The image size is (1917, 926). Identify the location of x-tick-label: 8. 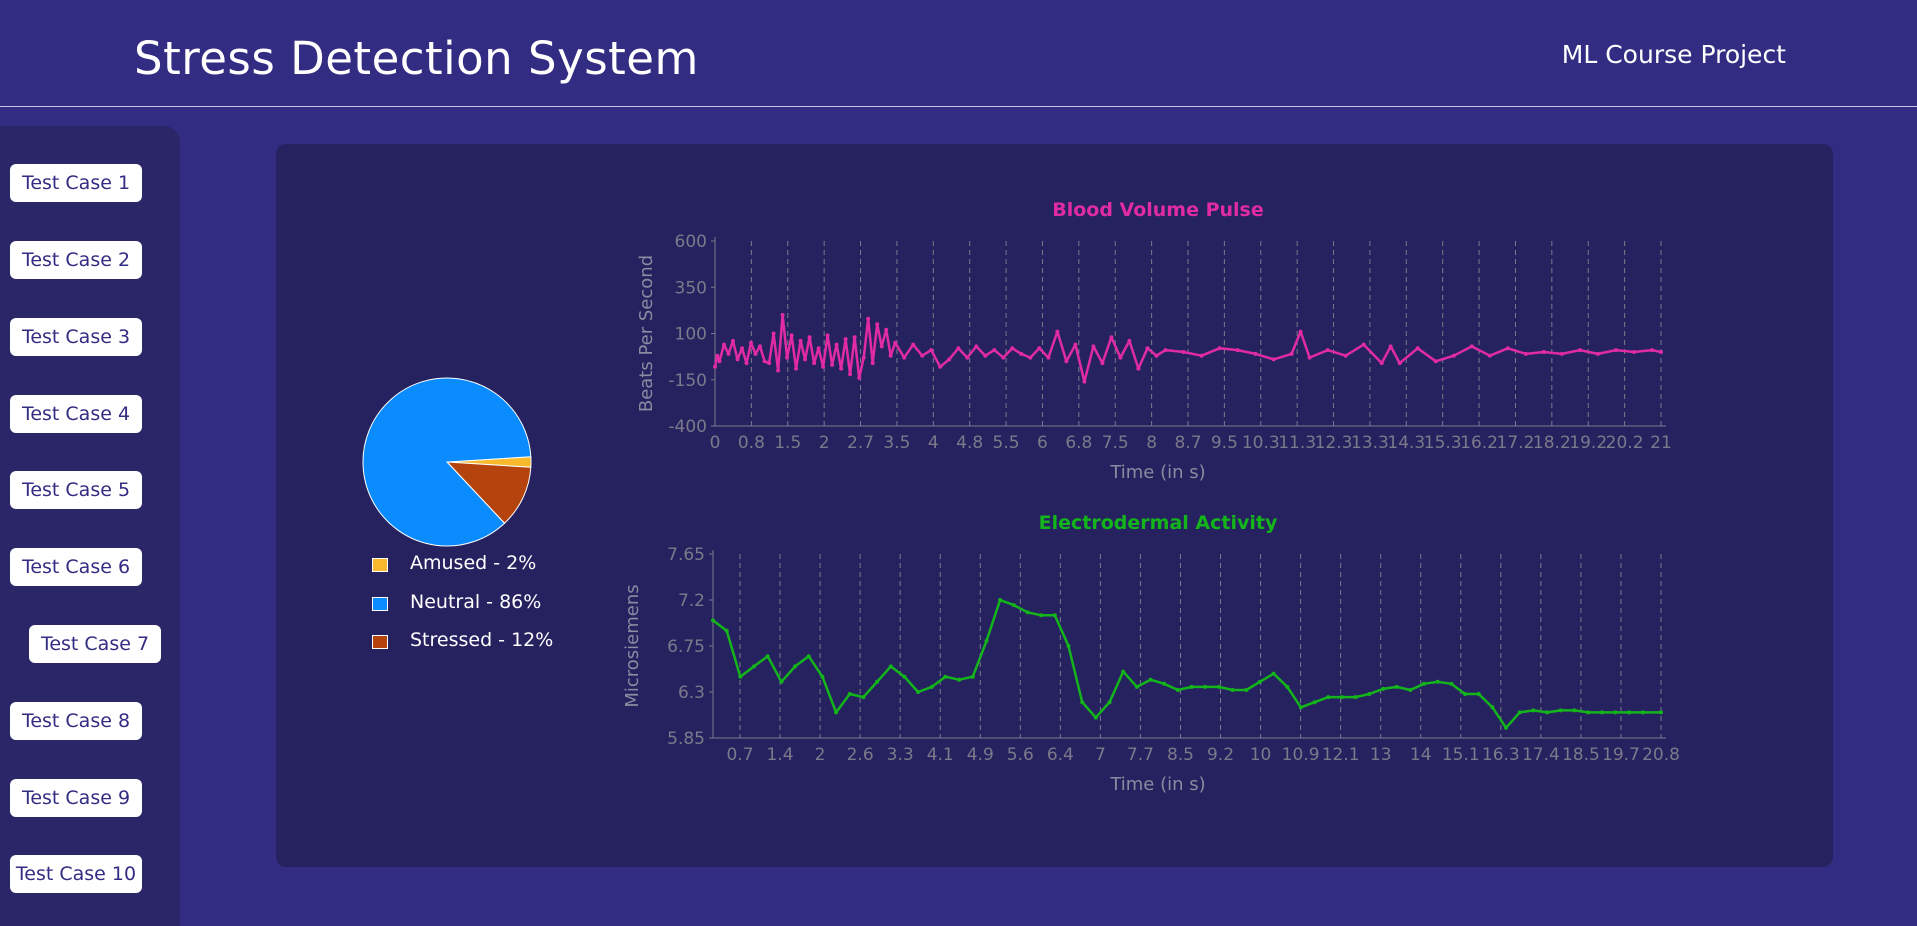
(1151, 443).